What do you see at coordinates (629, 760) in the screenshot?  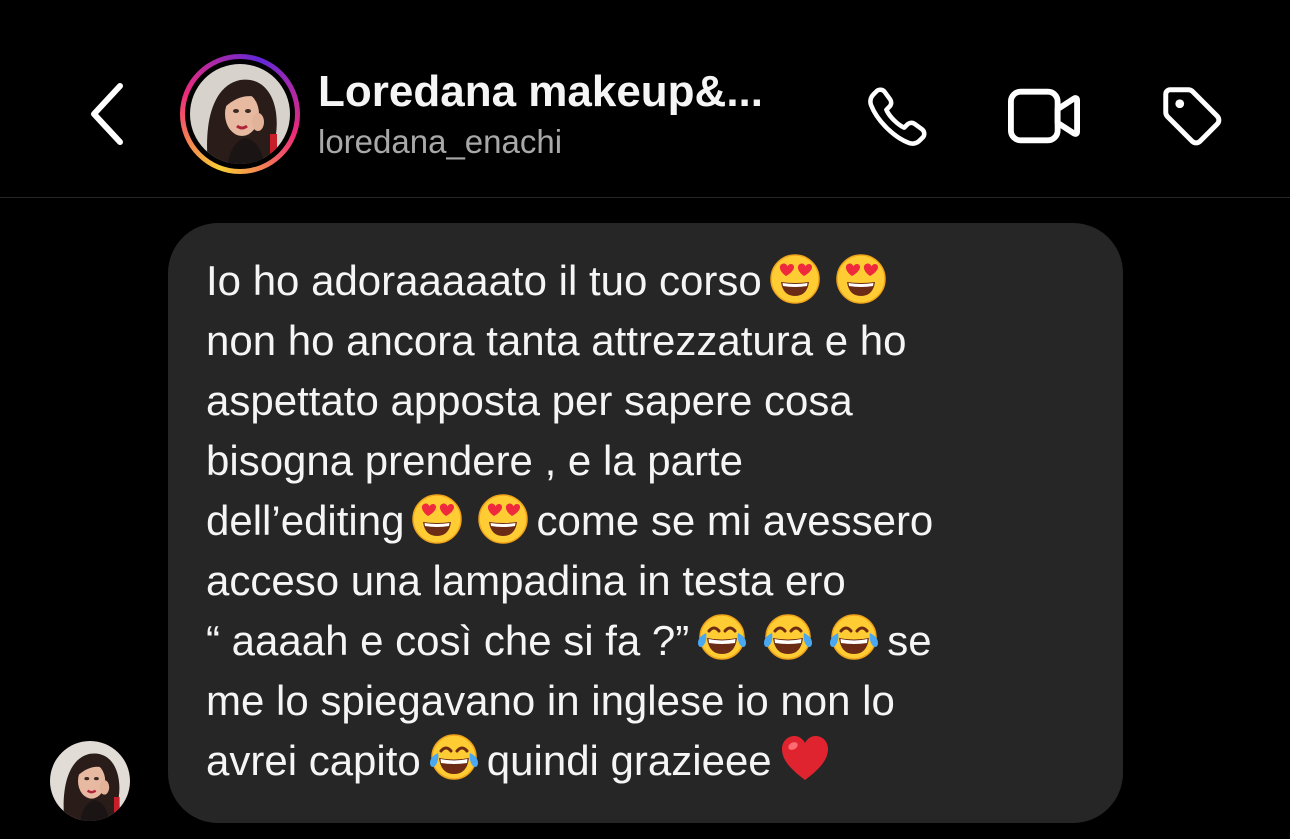 I see `message-text-segment: quindi grazieee` at bounding box center [629, 760].